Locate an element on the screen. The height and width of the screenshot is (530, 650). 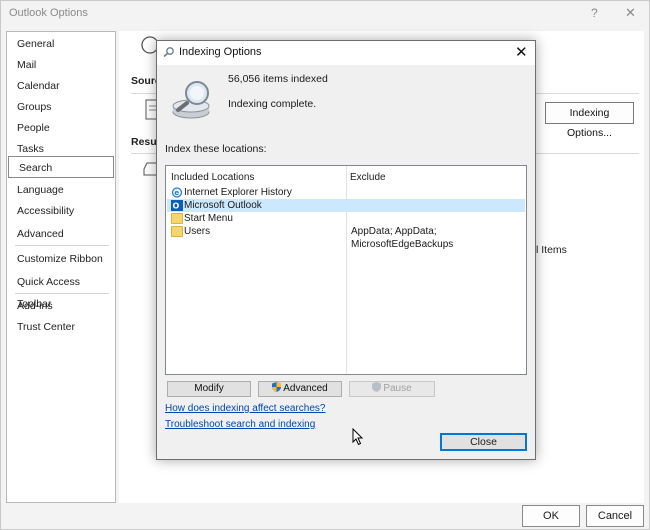
items-indexed-count: 56,056 items indexed is located at coordinates (278, 79).